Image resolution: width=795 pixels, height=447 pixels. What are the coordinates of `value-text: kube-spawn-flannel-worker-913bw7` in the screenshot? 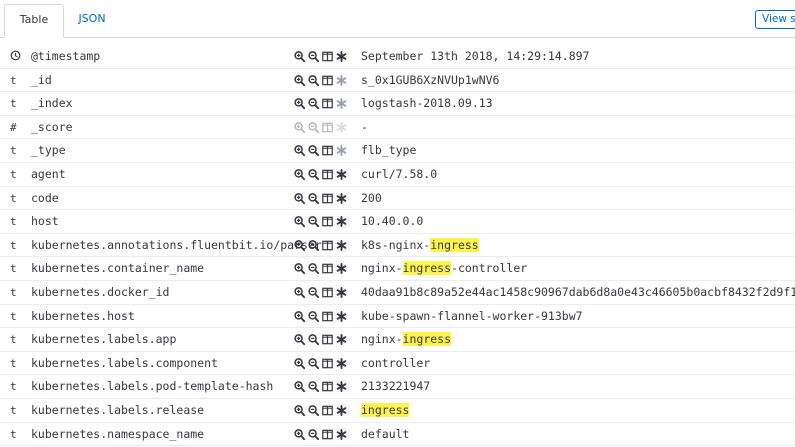 It's located at (472, 315).